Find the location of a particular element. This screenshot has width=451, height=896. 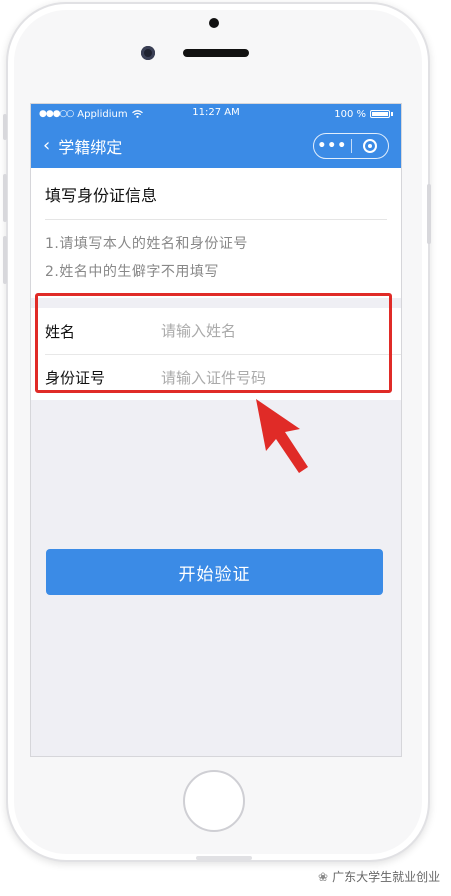

back-icon: ‹ is located at coordinates (46, 146).